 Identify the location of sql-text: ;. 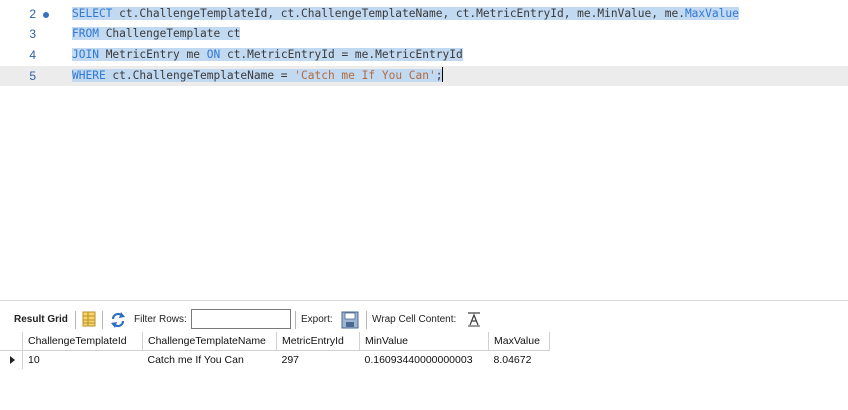
(439, 75).